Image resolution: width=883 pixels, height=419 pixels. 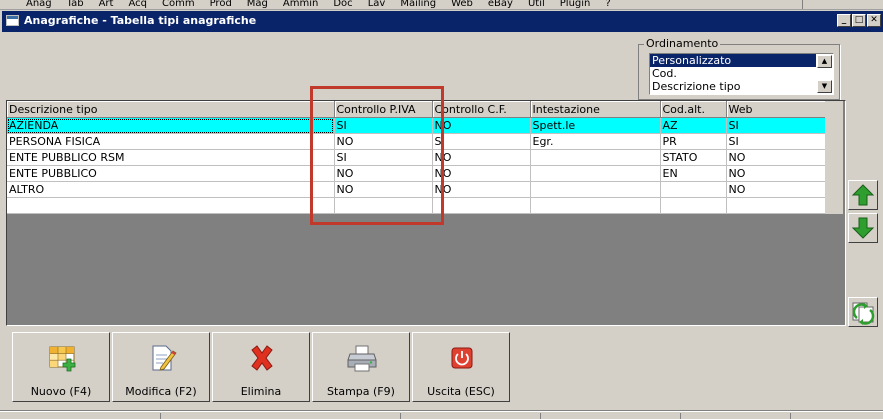 I want to click on menu-ebay: eBay, so click(x=500, y=4).